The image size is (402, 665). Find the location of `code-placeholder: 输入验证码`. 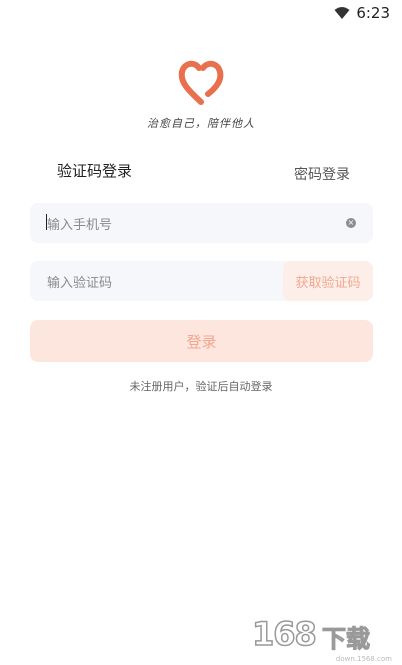

code-placeholder: 输入验证码 is located at coordinates (80, 283).